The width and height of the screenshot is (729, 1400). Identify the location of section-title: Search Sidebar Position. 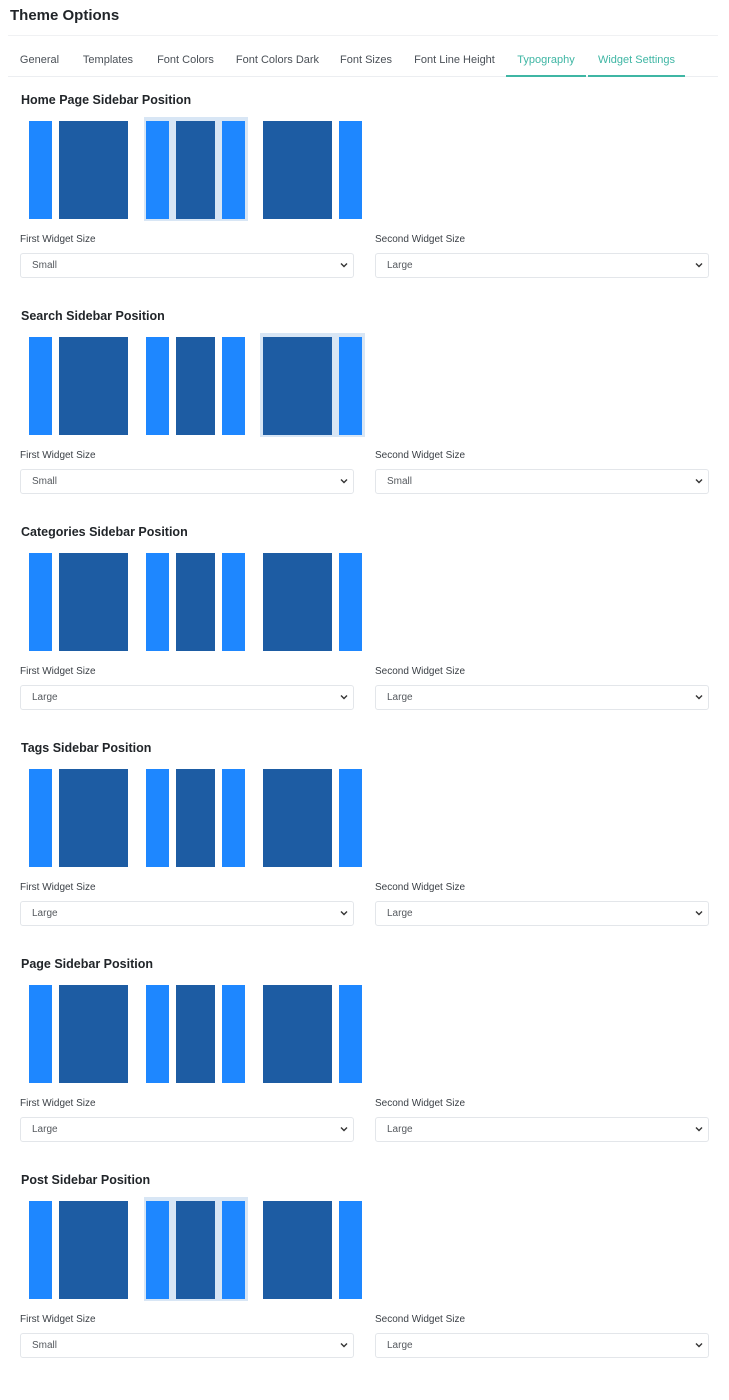
(93, 316).